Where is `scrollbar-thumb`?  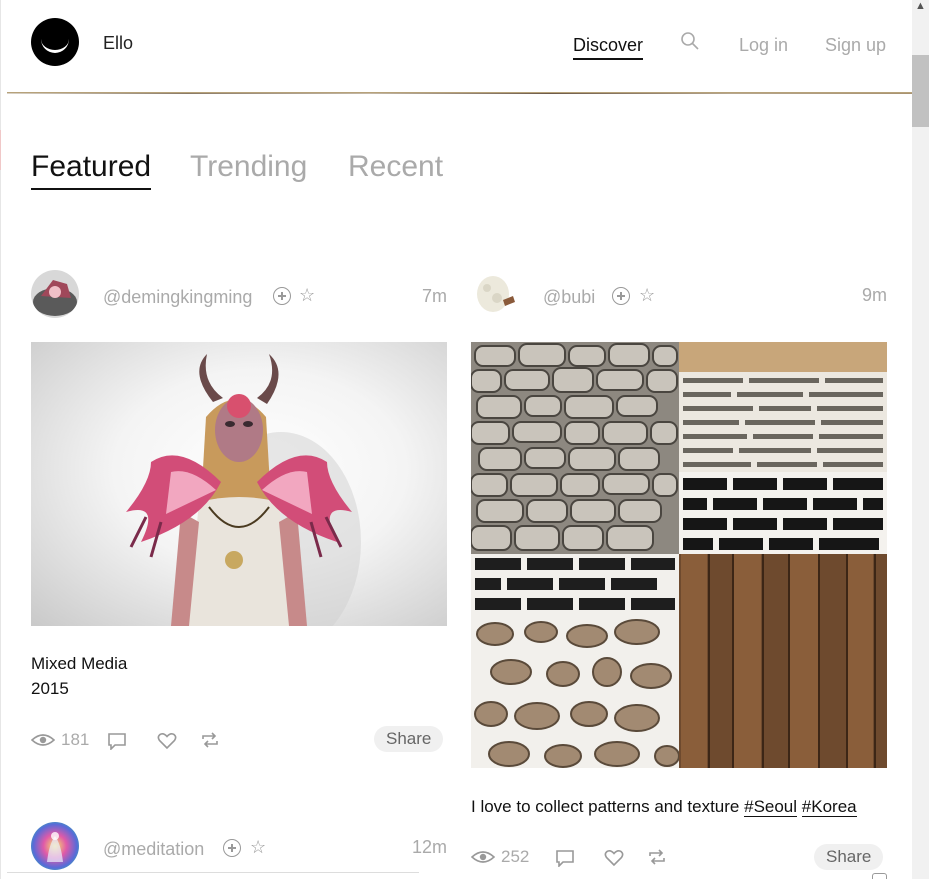
scrollbar-thumb is located at coordinates (920, 91).